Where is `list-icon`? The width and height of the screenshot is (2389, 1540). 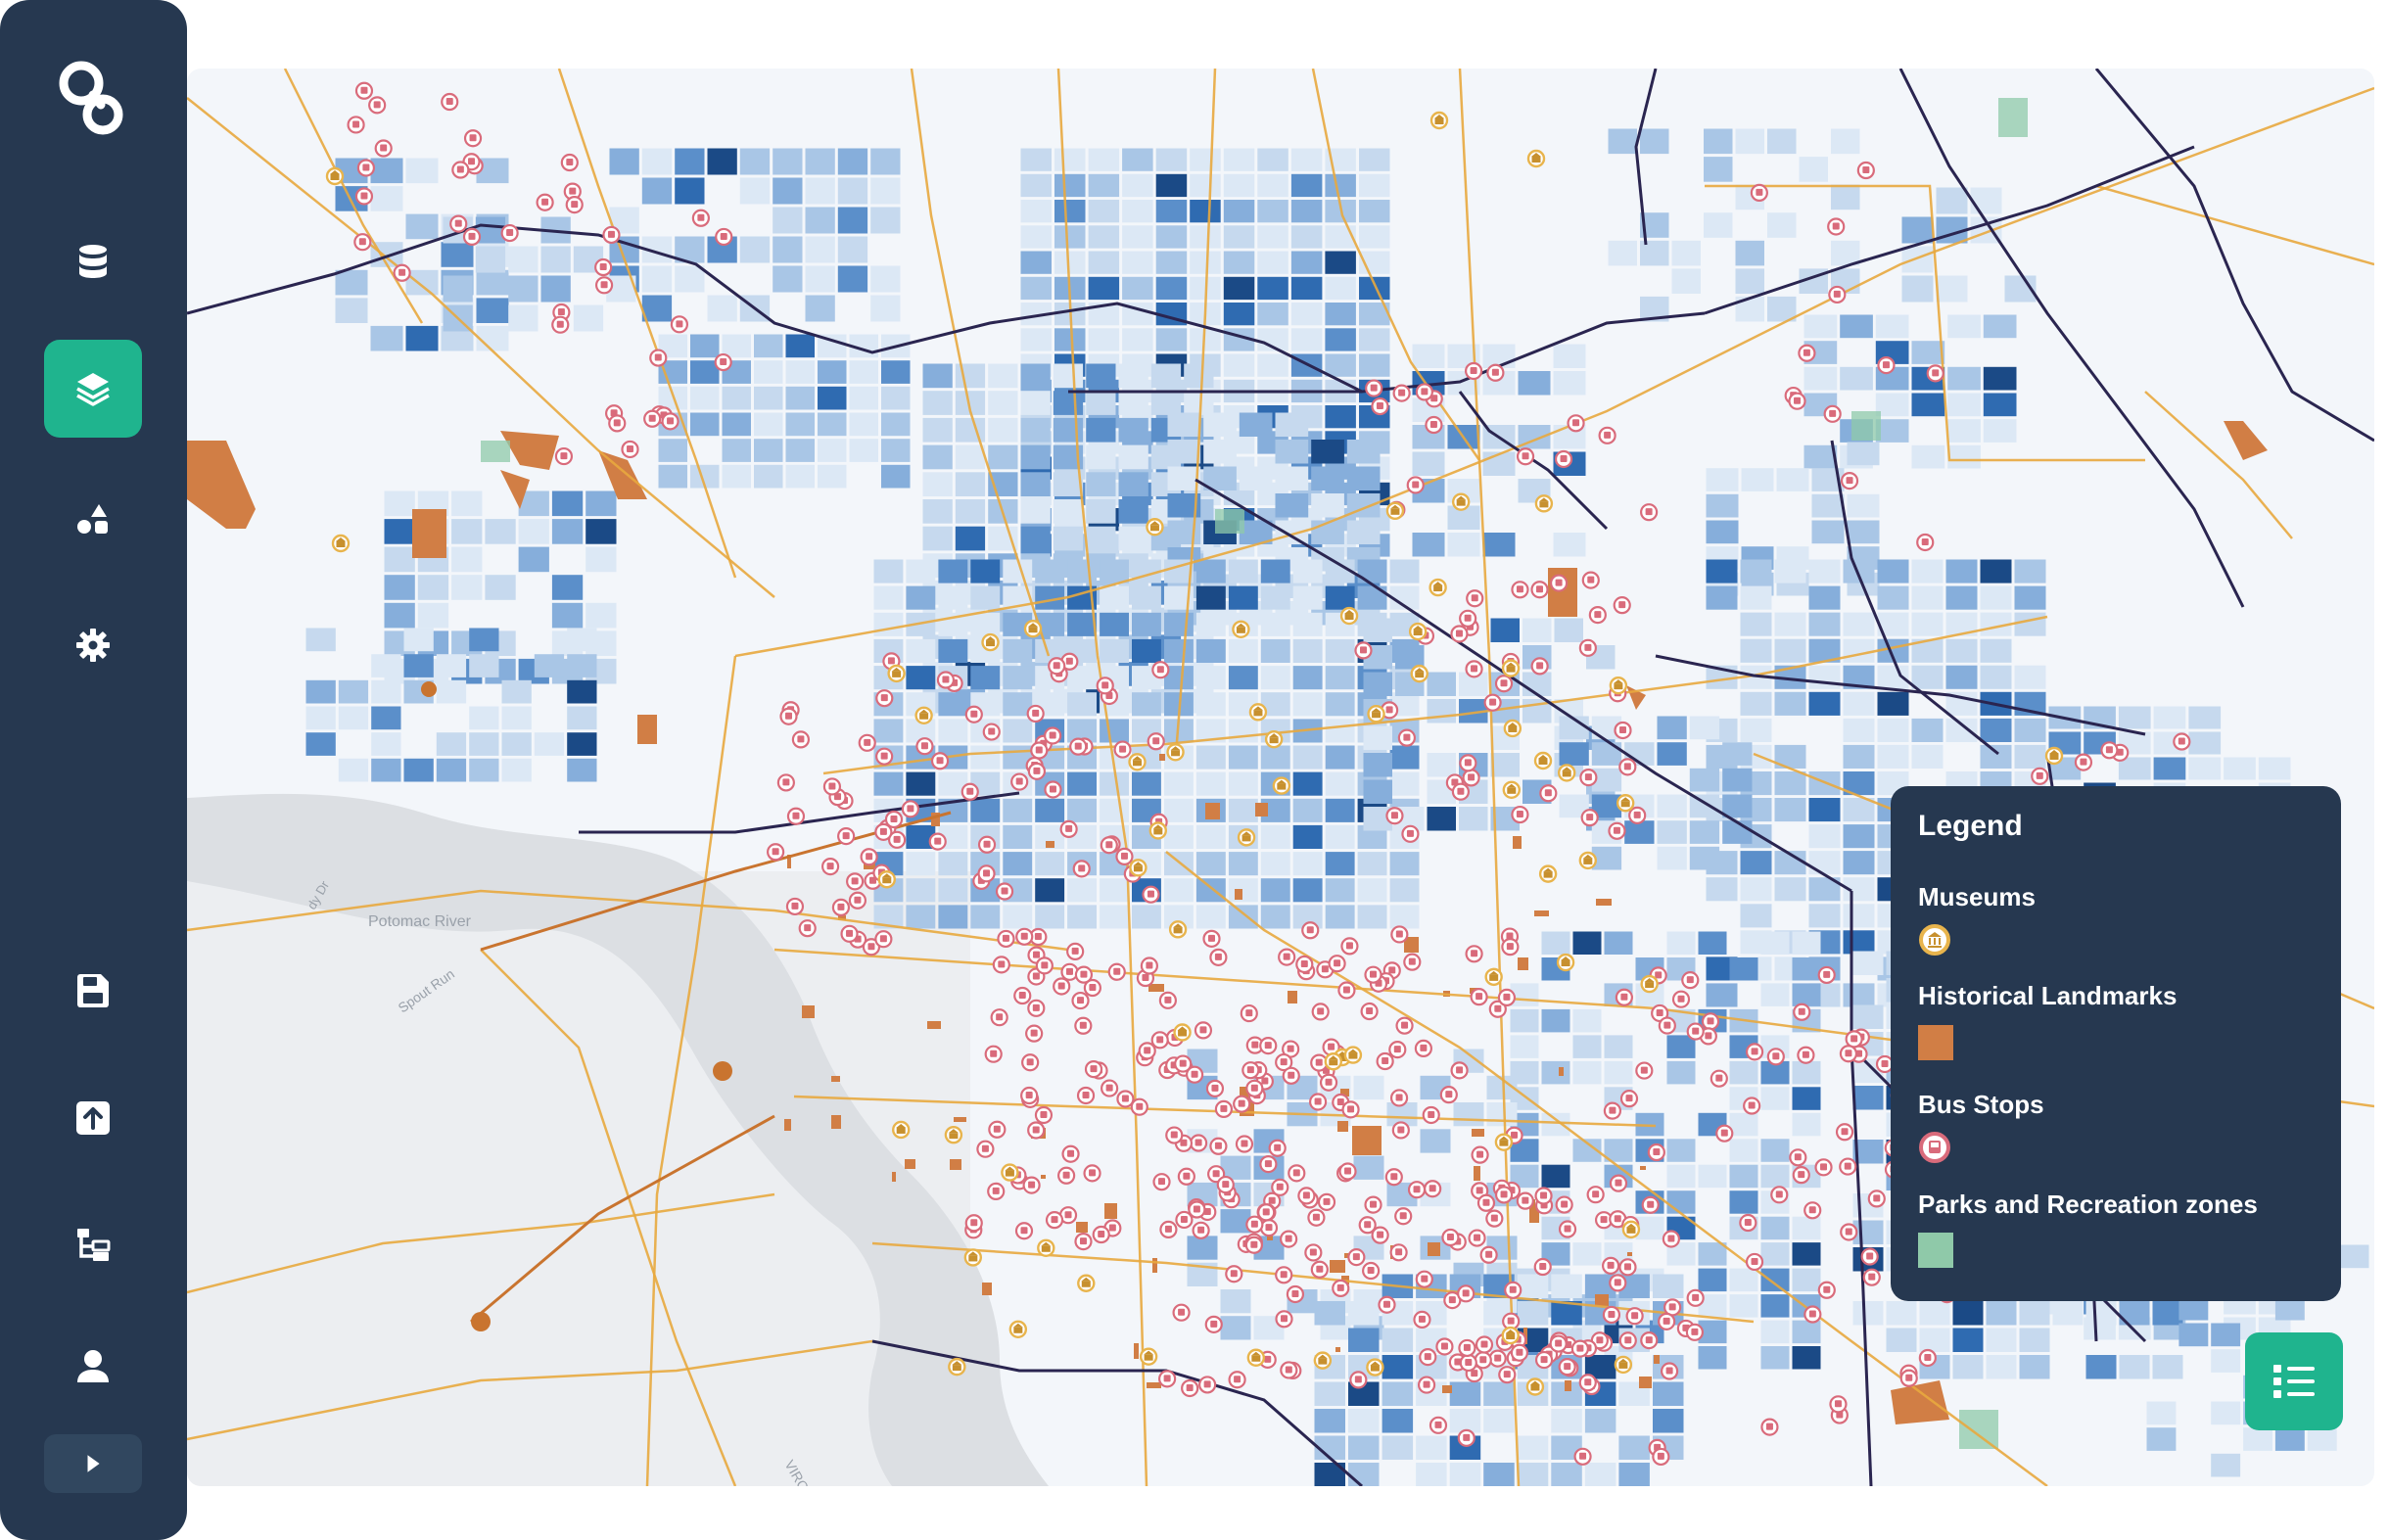
list-icon is located at coordinates (2294, 1381).